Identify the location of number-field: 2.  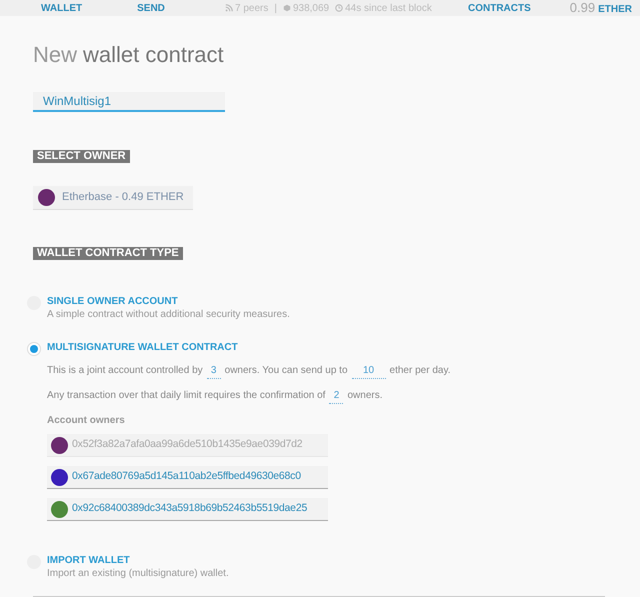
(336, 396).